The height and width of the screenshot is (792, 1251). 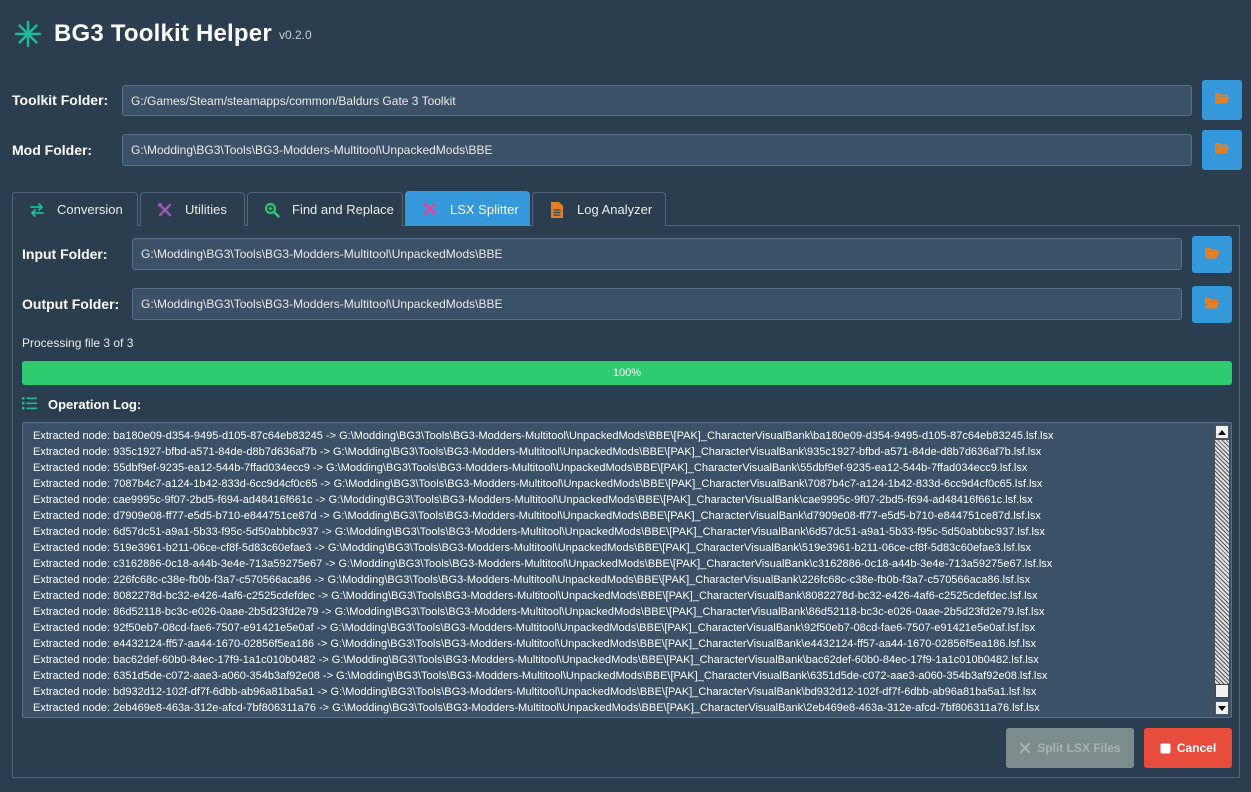 I want to click on mod-folder-browse-button, so click(x=1222, y=150).